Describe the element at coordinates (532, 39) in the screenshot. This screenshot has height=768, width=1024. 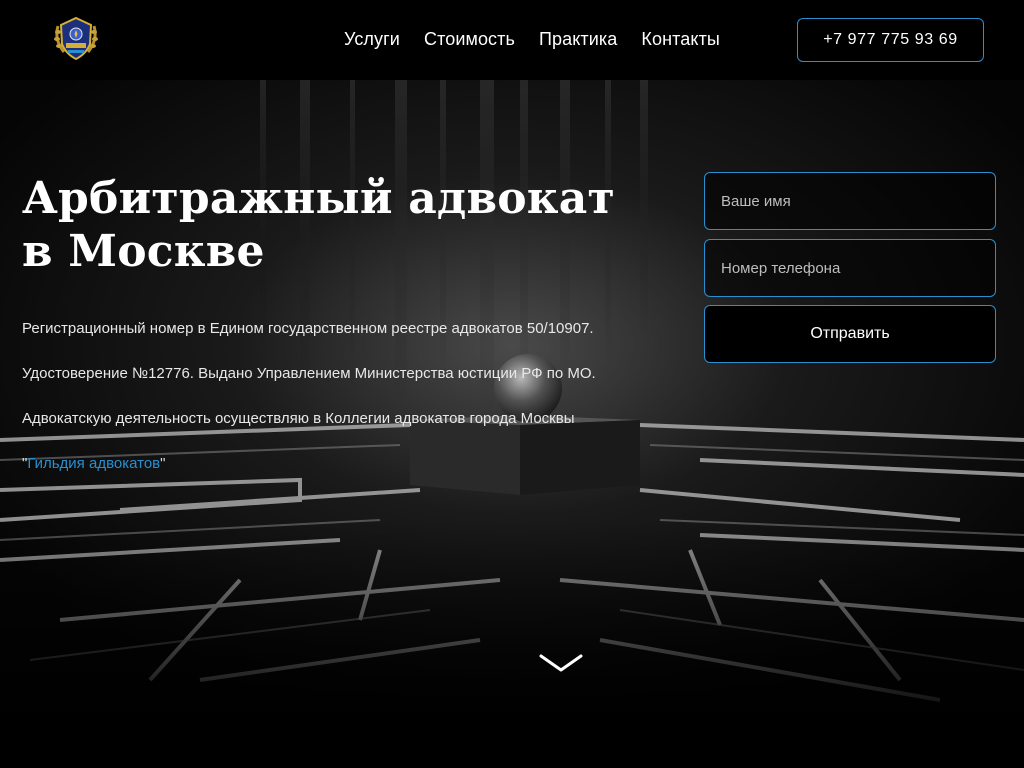
I see `main-nav: Услуги Стоимость Практика Контакты` at that location.